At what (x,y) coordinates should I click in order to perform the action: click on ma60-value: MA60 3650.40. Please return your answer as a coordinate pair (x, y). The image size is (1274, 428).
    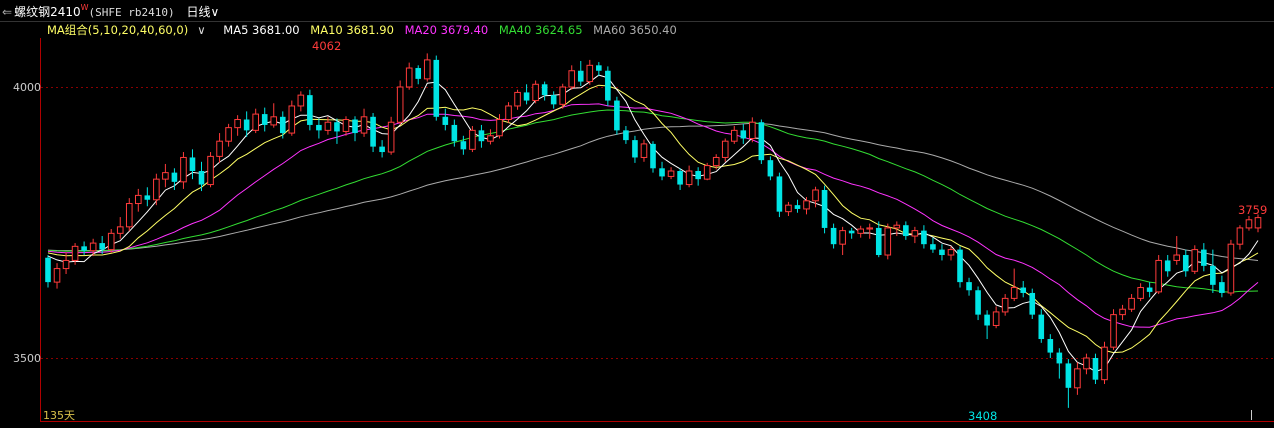
    Looking at the image, I should click on (635, 30).